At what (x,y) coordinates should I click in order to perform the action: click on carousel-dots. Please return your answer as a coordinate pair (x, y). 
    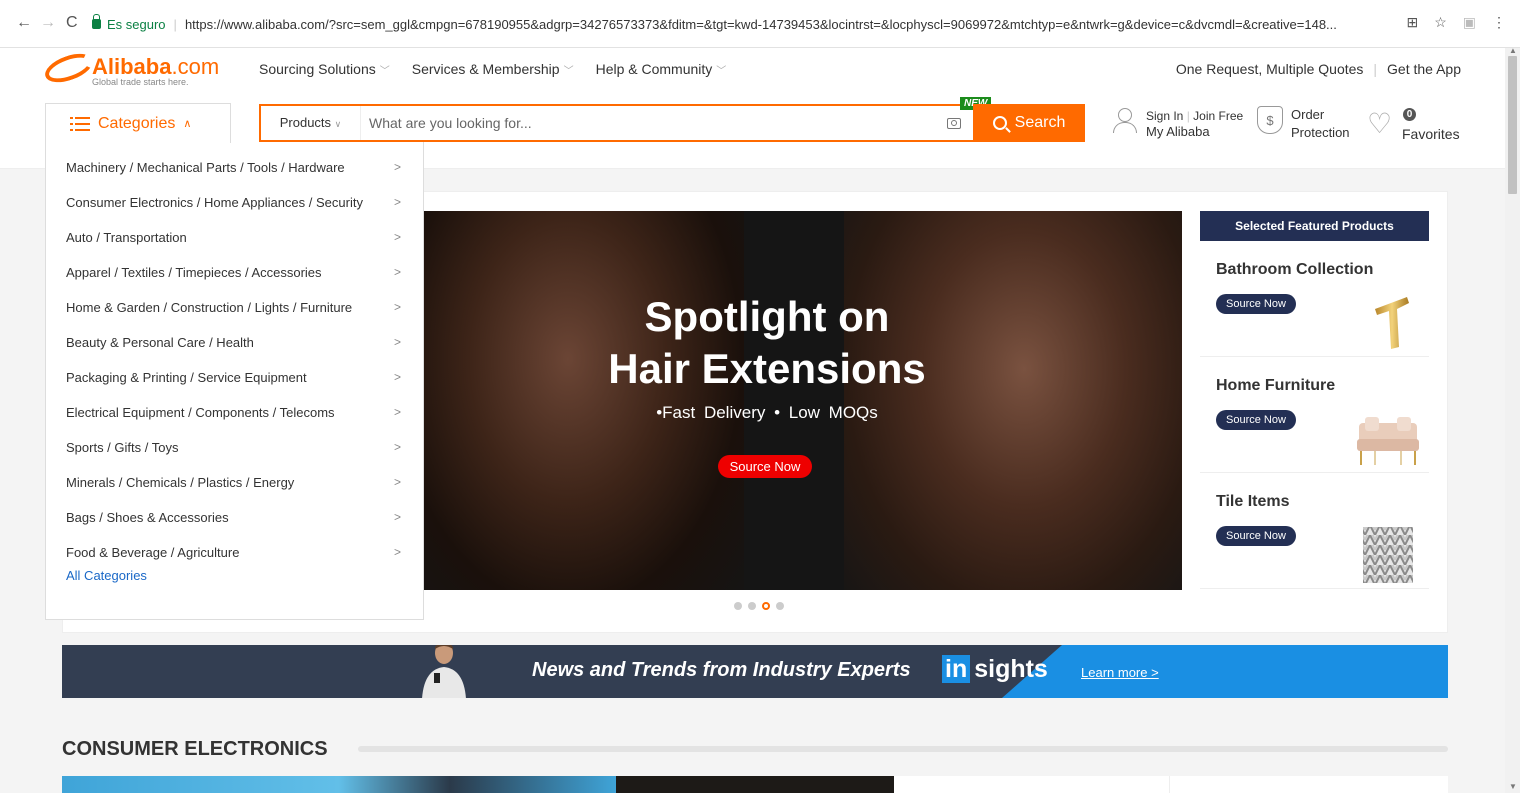
    Looking at the image, I should click on (759, 606).